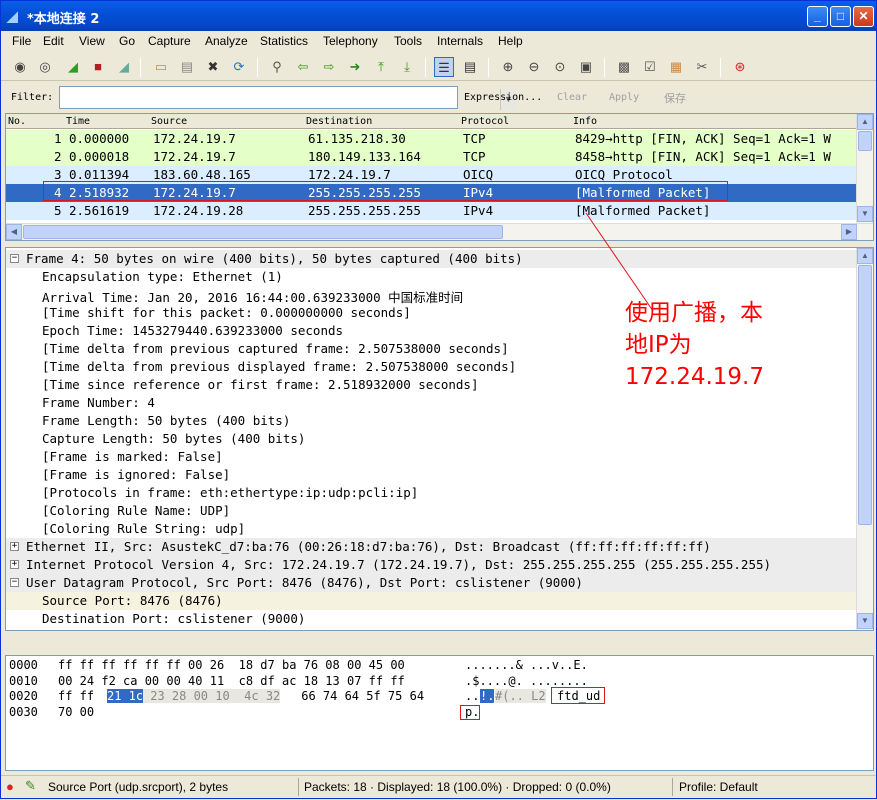 The height and width of the screenshot is (800, 877). What do you see at coordinates (169, 121) in the screenshot?
I see `col-source: Source` at bounding box center [169, 121].